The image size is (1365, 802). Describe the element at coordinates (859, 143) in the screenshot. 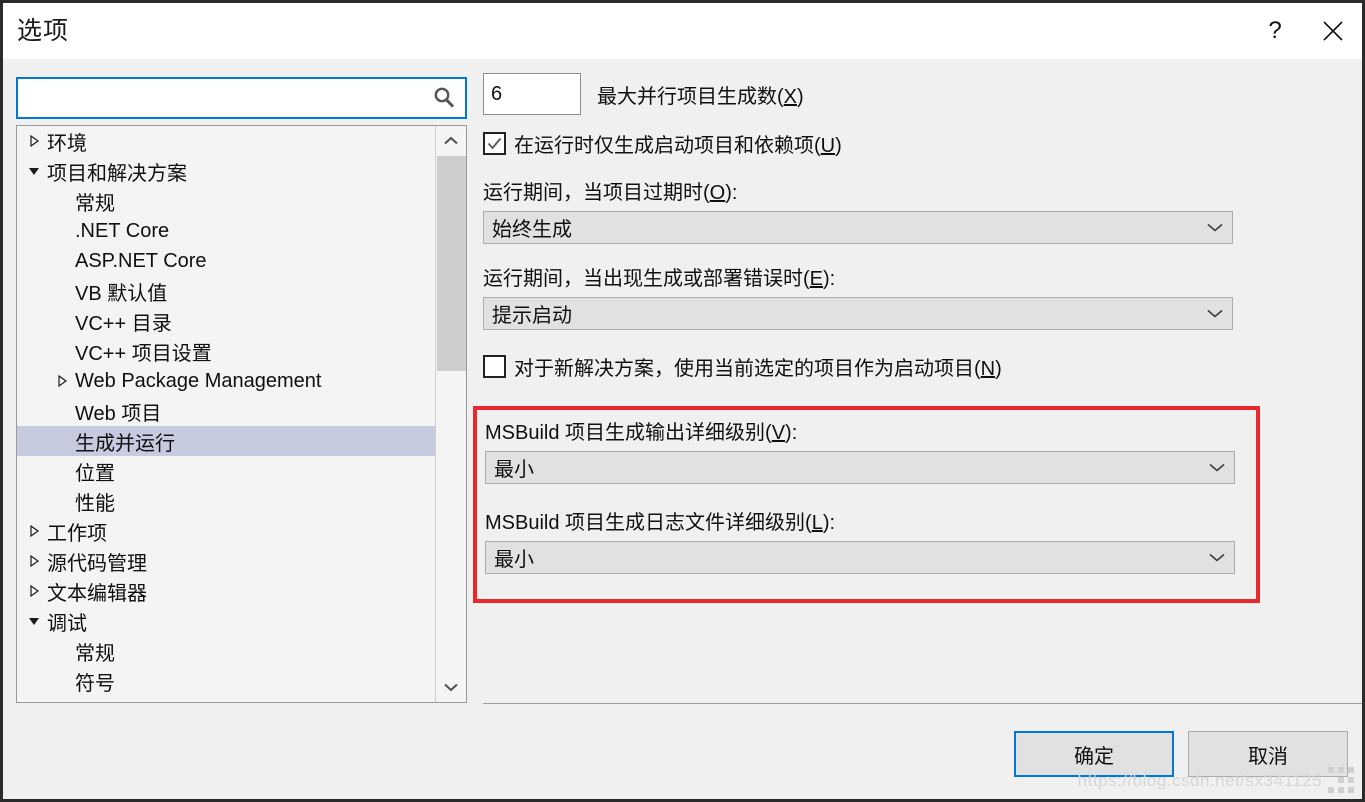

I see `build-only-startup-checkbox: 在运行时仅生成启动项目和依赖项(U)` at that location.